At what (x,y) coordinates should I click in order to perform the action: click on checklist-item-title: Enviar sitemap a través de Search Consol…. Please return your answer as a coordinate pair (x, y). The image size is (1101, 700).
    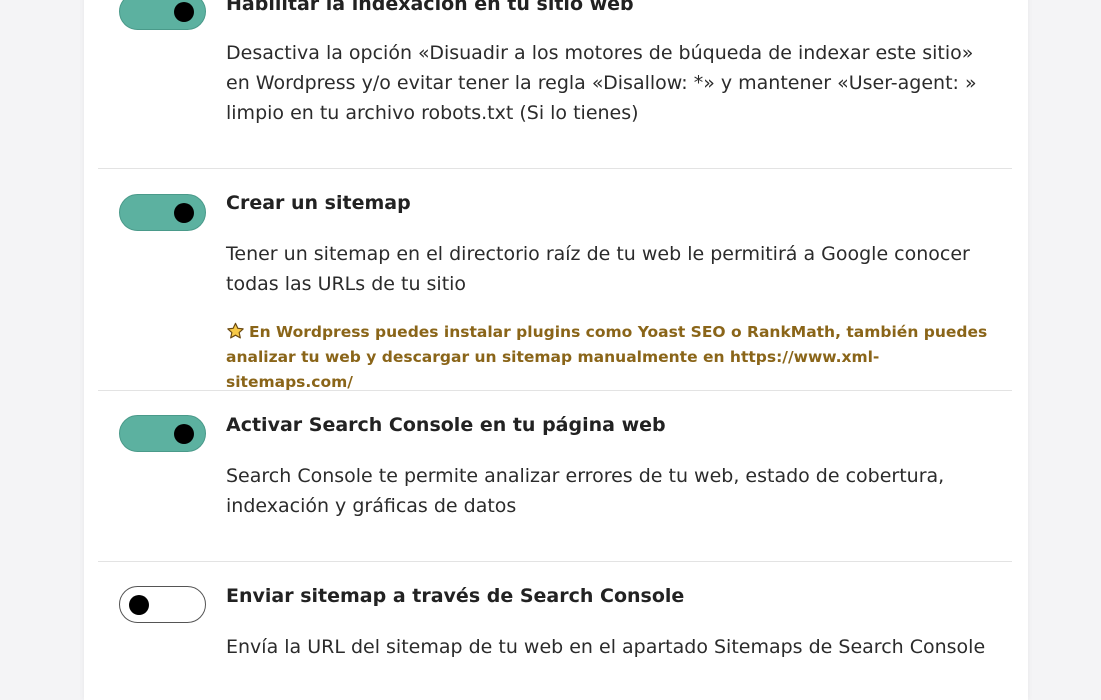
    Looking at the image, I should click on (455, 596).